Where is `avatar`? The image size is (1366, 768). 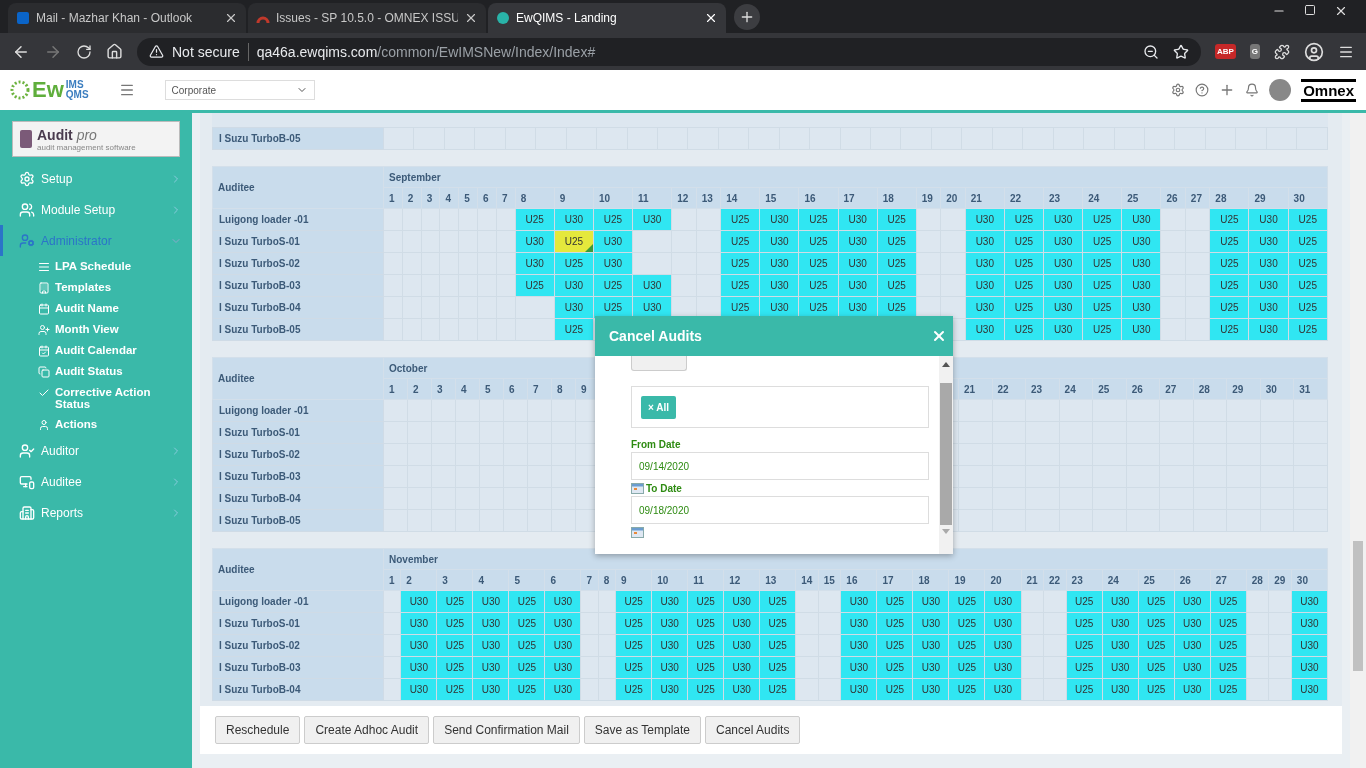
avatar is located at coordinates (1280, 90).